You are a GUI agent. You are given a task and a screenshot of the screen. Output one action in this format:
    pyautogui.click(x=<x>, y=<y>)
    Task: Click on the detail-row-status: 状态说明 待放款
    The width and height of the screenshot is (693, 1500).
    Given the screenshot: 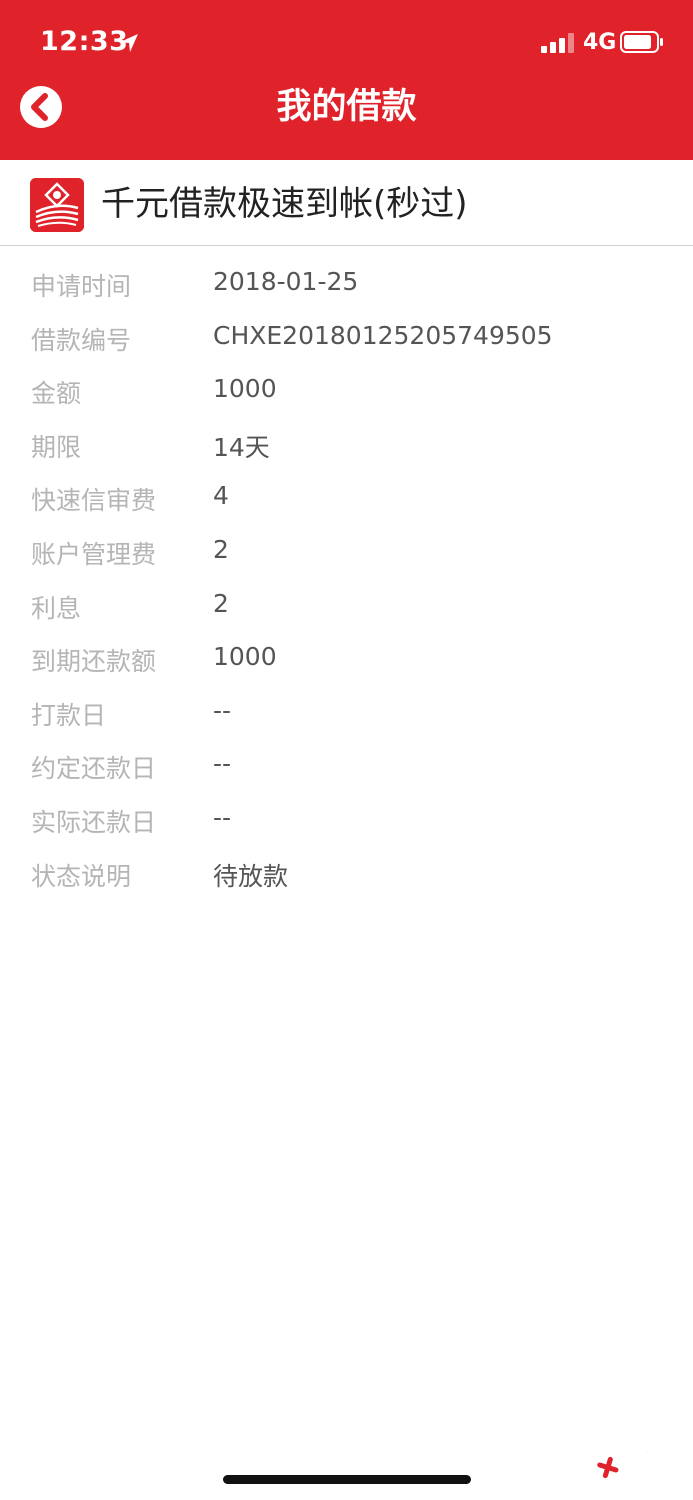 What is the action you would take?
    pyautogui.click(x=346, y=876)
    